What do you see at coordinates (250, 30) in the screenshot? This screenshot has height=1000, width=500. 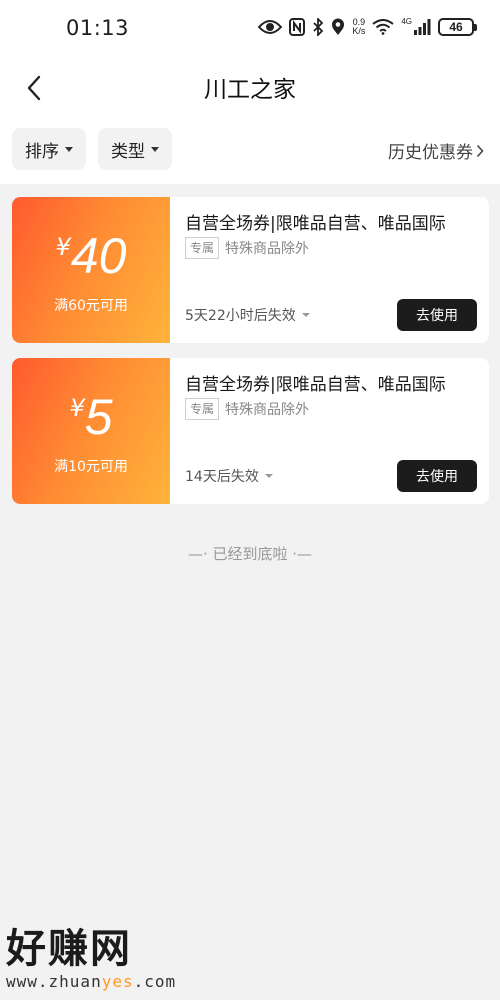 I see `status-bar: 01:13 0.9 K/s 4G 46` at bounding box center [250, 30].